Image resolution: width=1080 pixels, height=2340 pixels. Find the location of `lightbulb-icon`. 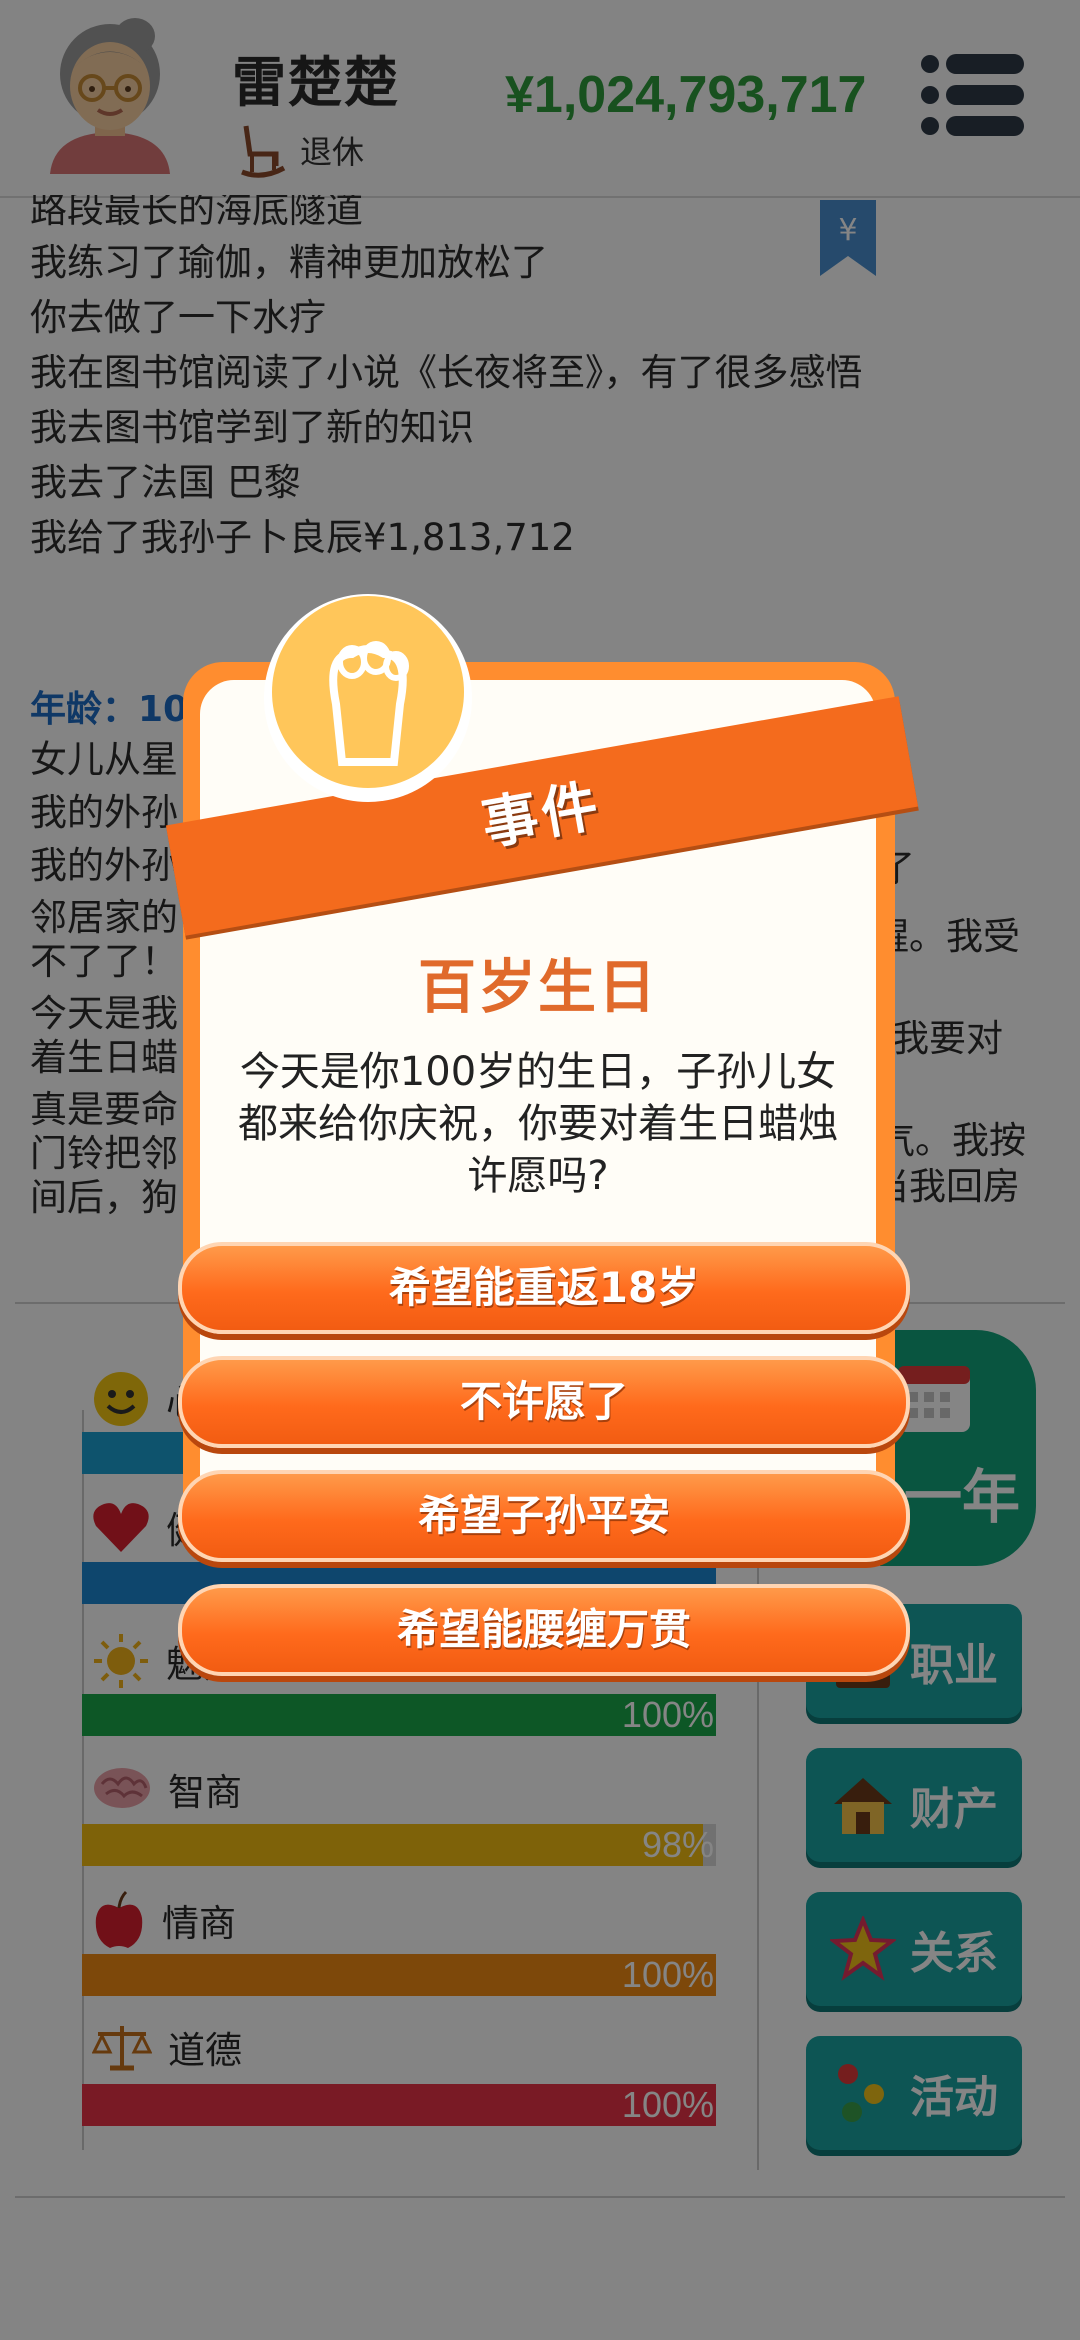

lightbulb-icon is located at coordinates (368, 698).